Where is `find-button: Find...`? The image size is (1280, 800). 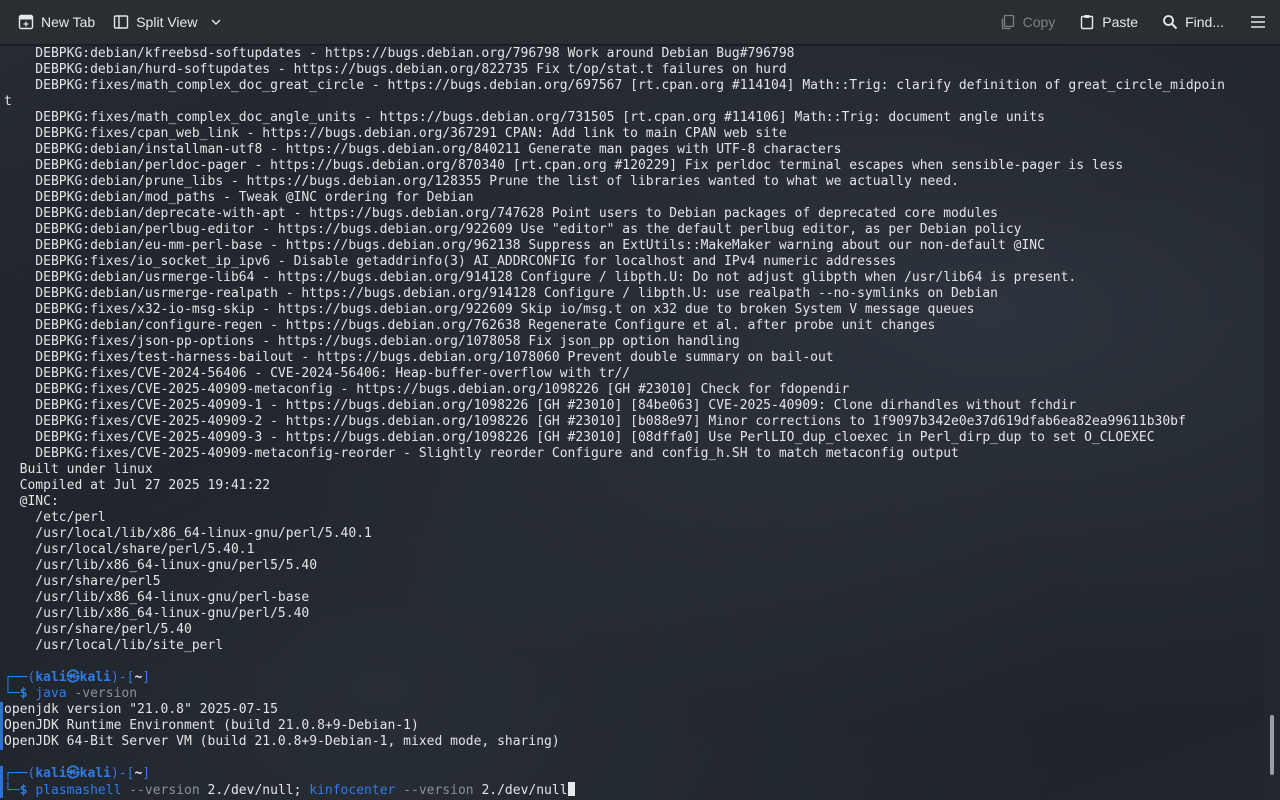
find-button: Find... is located at coordinates (1193, 22).